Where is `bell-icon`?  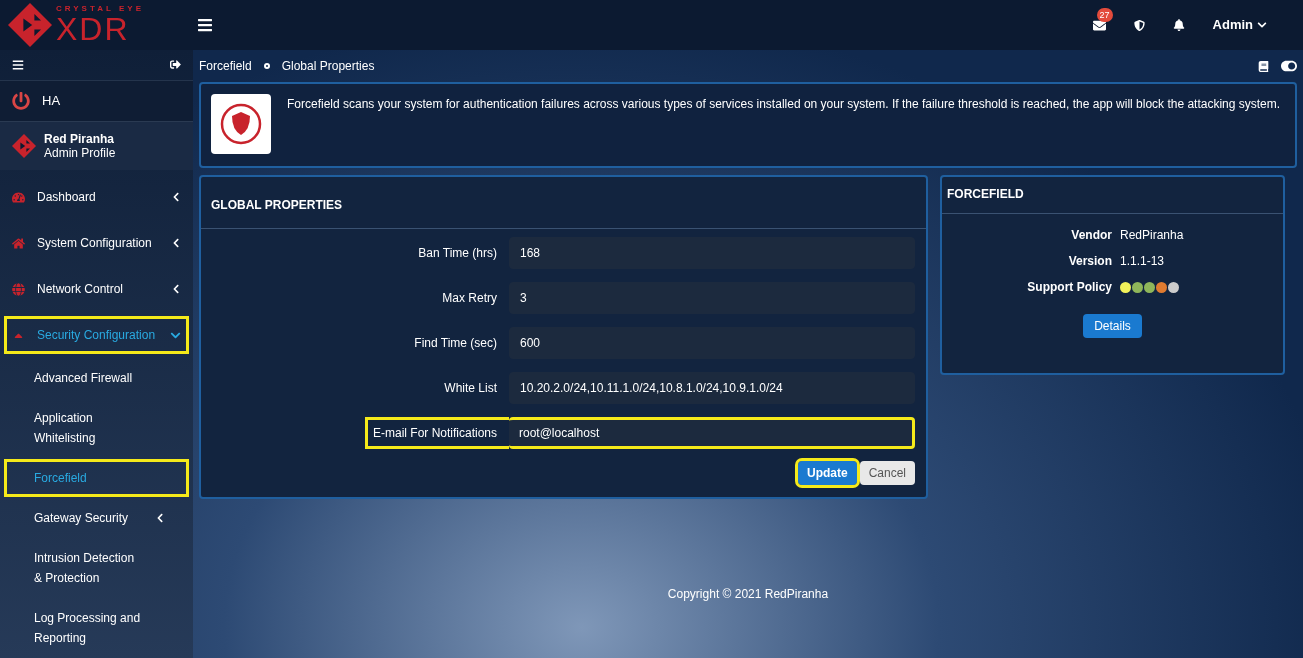
bell-icon is located at coordinates (1178, 25).